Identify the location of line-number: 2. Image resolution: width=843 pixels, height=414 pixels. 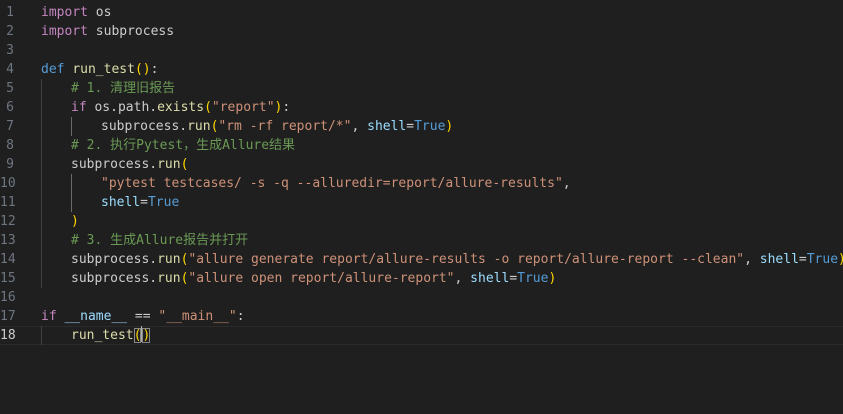
(10, 31).